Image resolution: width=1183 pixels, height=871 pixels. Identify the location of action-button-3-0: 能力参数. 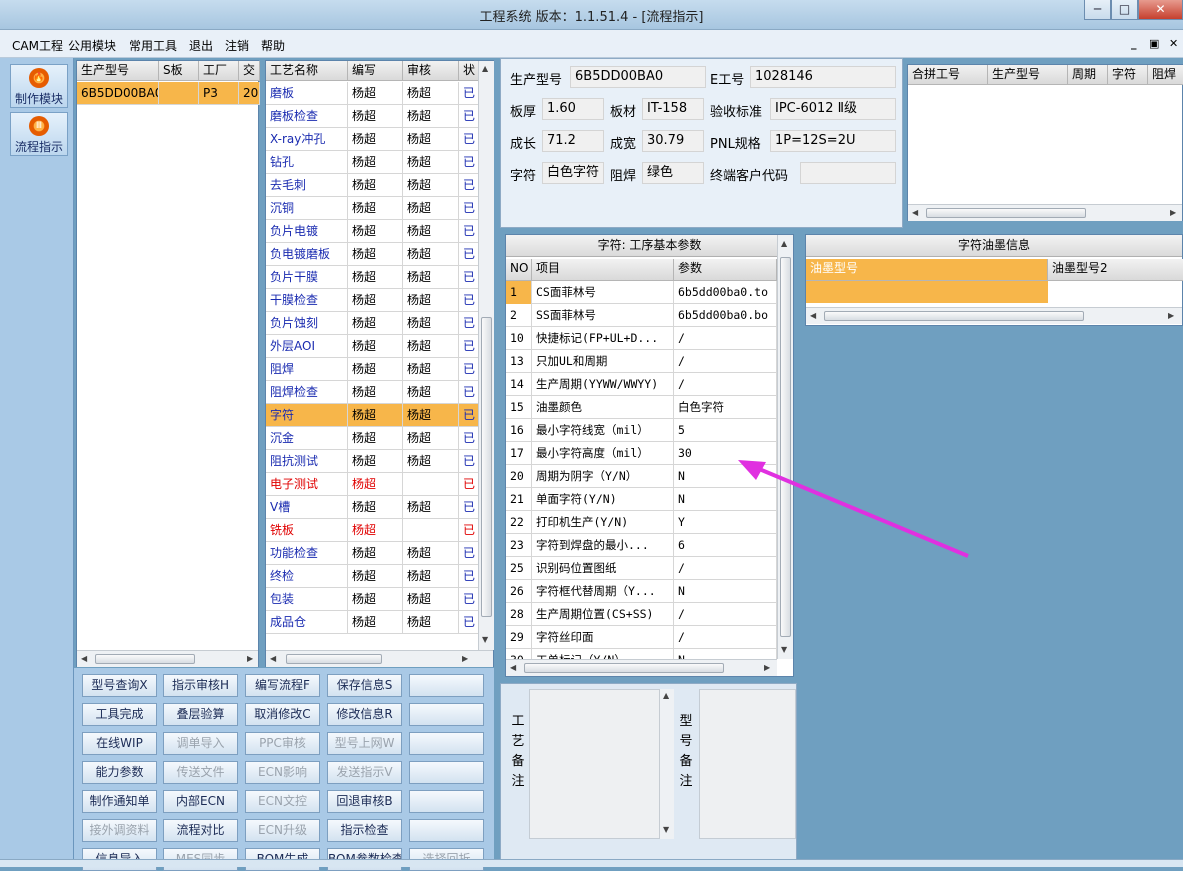
(119, 772).